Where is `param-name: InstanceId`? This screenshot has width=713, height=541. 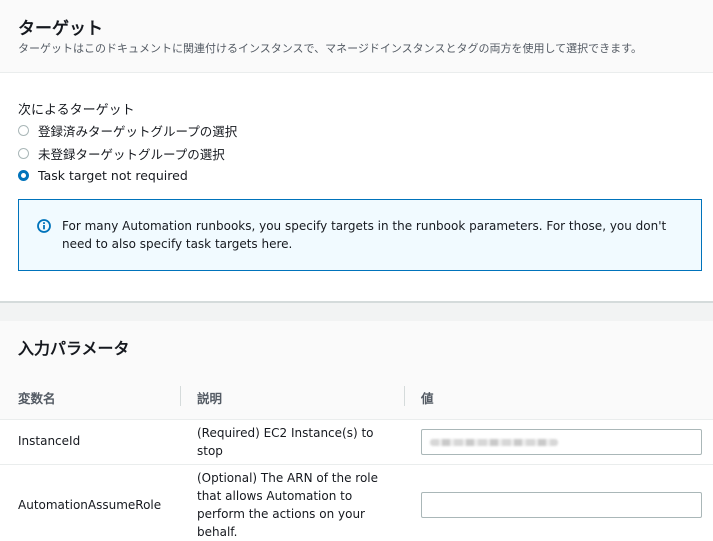
param-name: InstanceId is located at coordinates (49, 441).